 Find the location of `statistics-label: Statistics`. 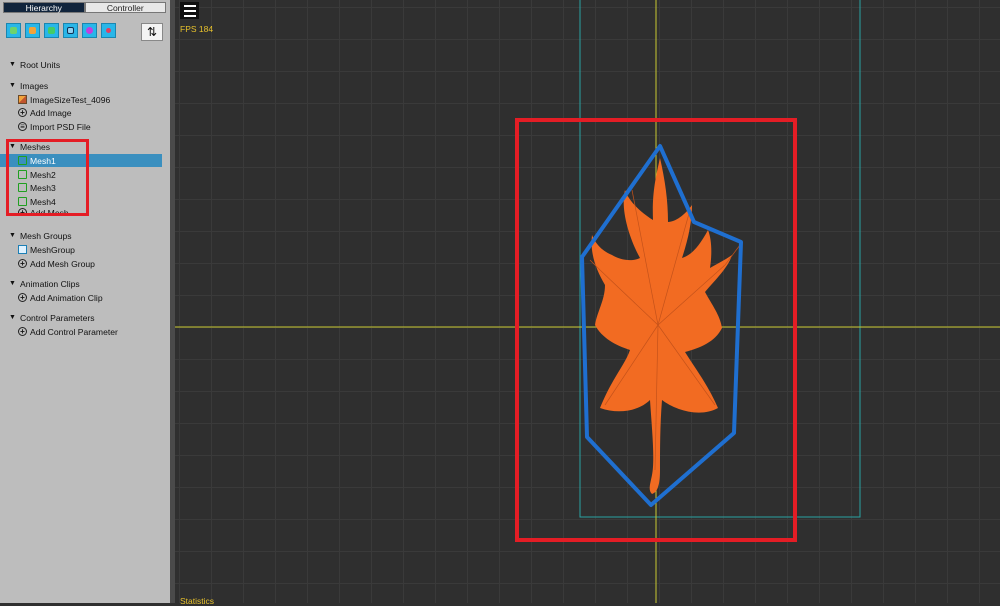

statistics-label: Statistics is located at coordinates (197, 601).